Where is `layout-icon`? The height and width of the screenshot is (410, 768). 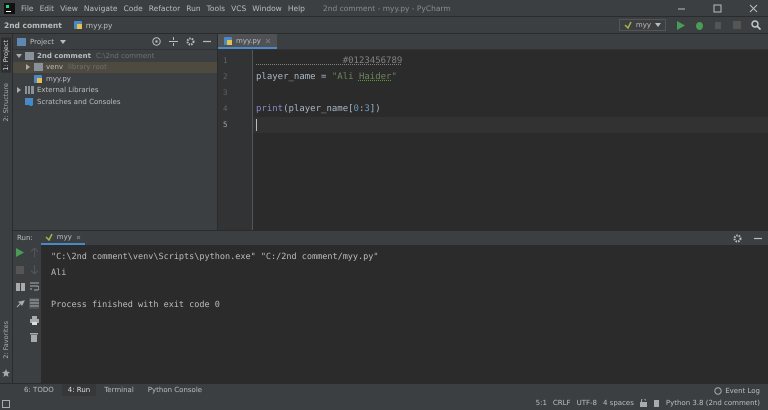 layout-icon is located at coordinates (20, 286).